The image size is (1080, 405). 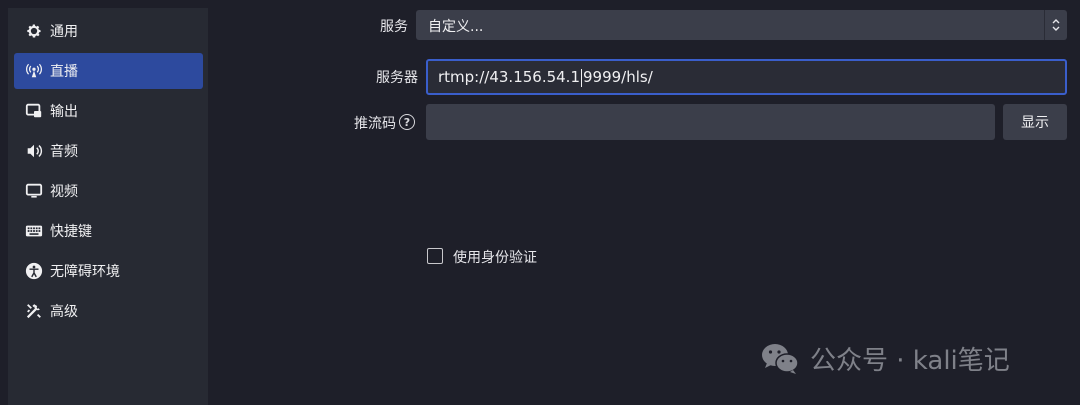 What do you see at coordinates (509, 77) in the screenshot?
I see `server-input-value-start: rtmp://43.156.54.1` at bounding box center [509, 77].